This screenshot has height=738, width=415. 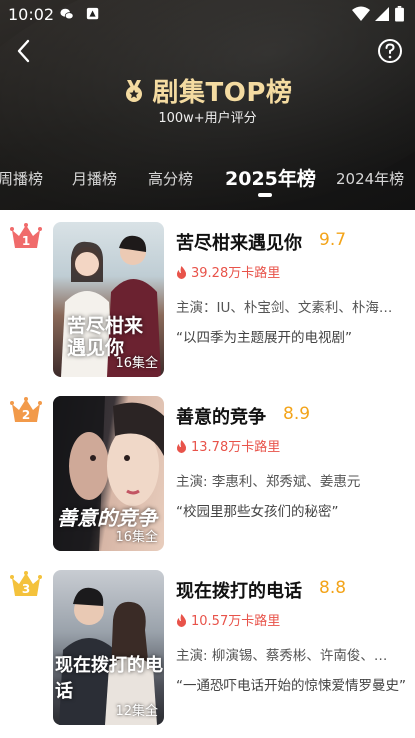 I want to click on tab-2025: 2025年榜, so click(x=270, y=177).